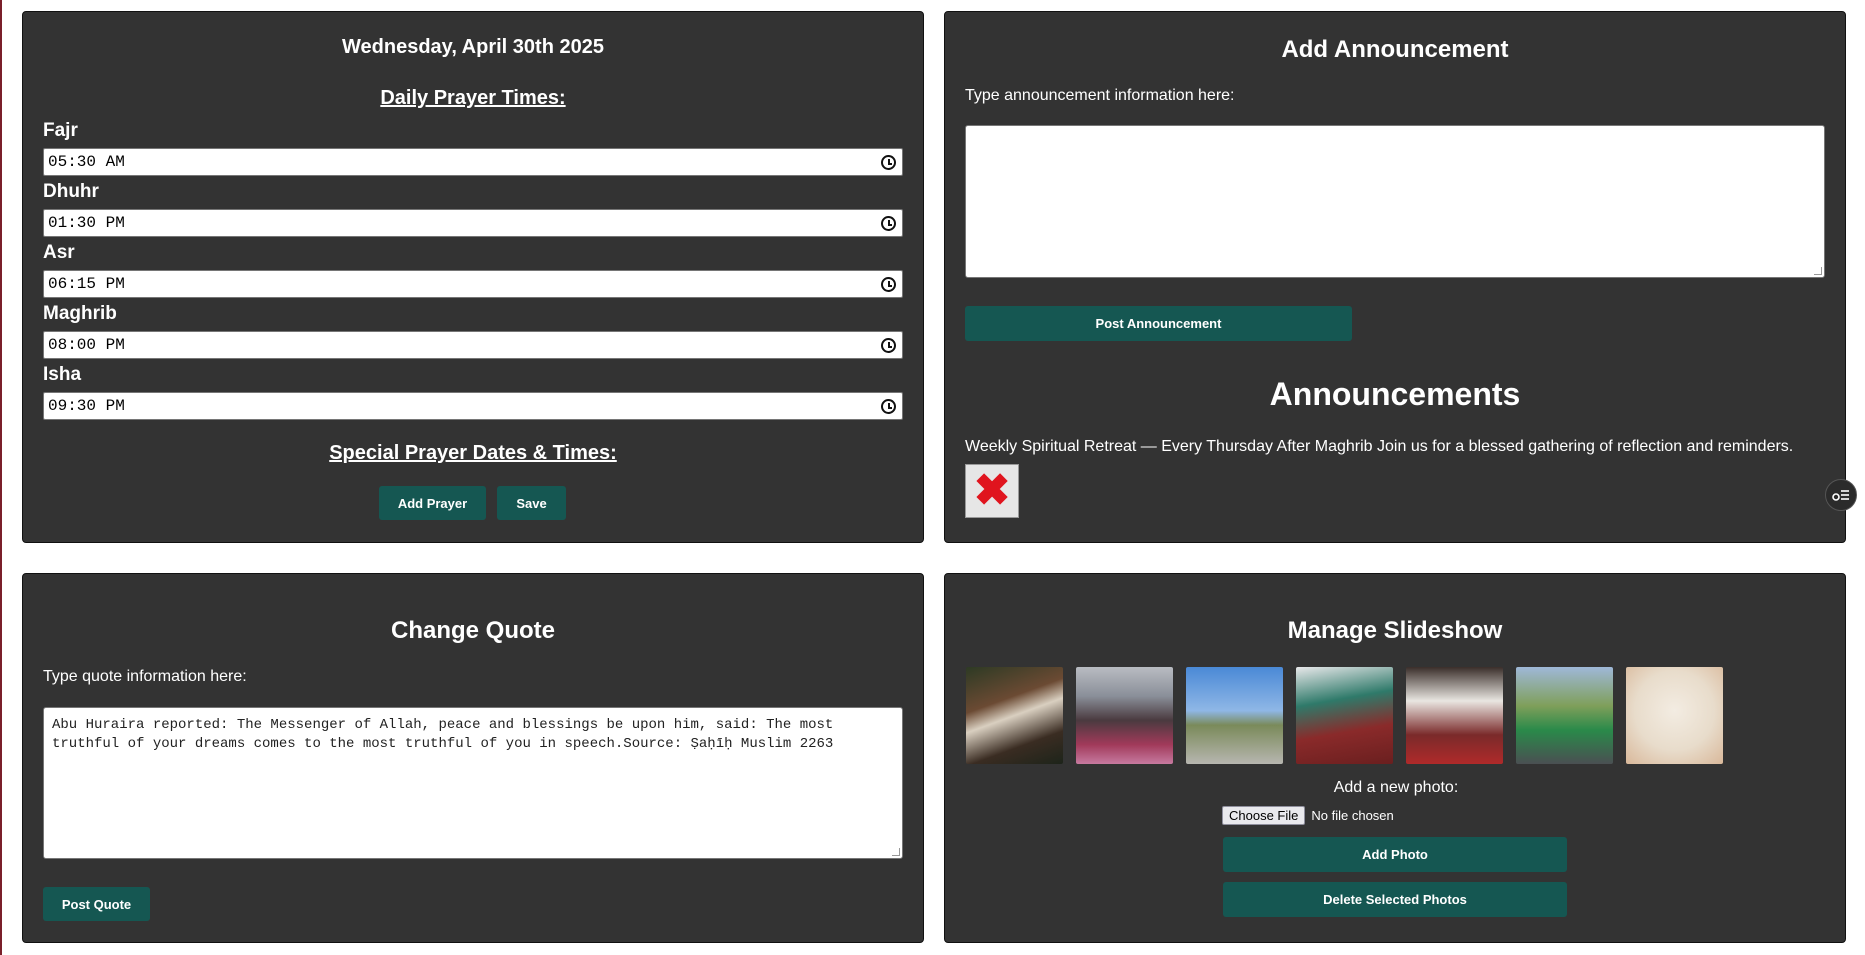 The height and width of the screenshot is (955, 1865). Describe the element at coordinates (86, 345) in the screenshot. I see `maghrib-time-value: 08:00 PM` at that location.